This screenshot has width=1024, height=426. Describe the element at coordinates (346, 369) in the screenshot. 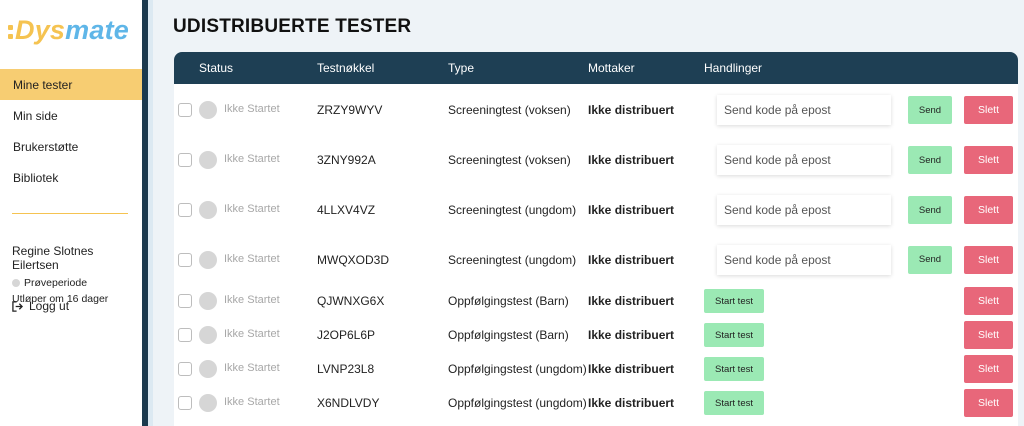

I see `row-test-key: LVNP23L8` at that location.